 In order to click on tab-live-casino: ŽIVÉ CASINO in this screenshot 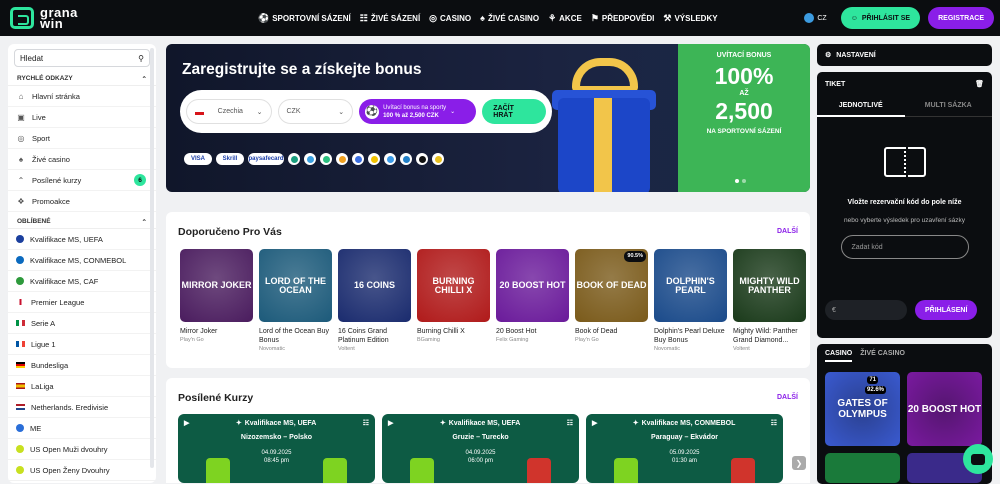, I will do `click(882, 356)`.